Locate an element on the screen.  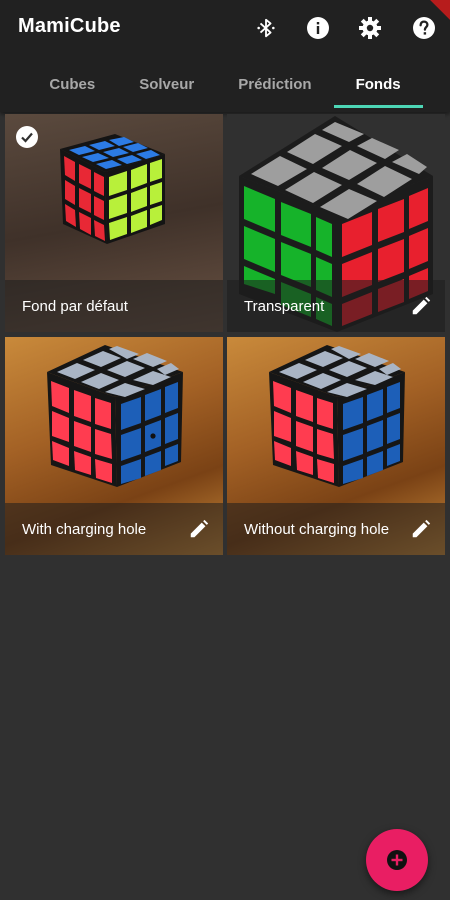
help-button is located at coordinates (424, 28).